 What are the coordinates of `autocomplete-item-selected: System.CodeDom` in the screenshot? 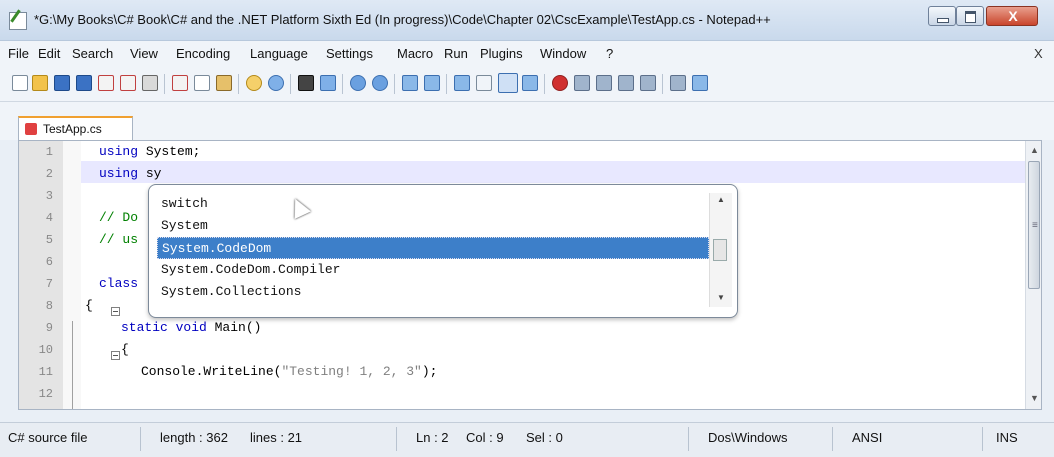 It's located at (433, 248).